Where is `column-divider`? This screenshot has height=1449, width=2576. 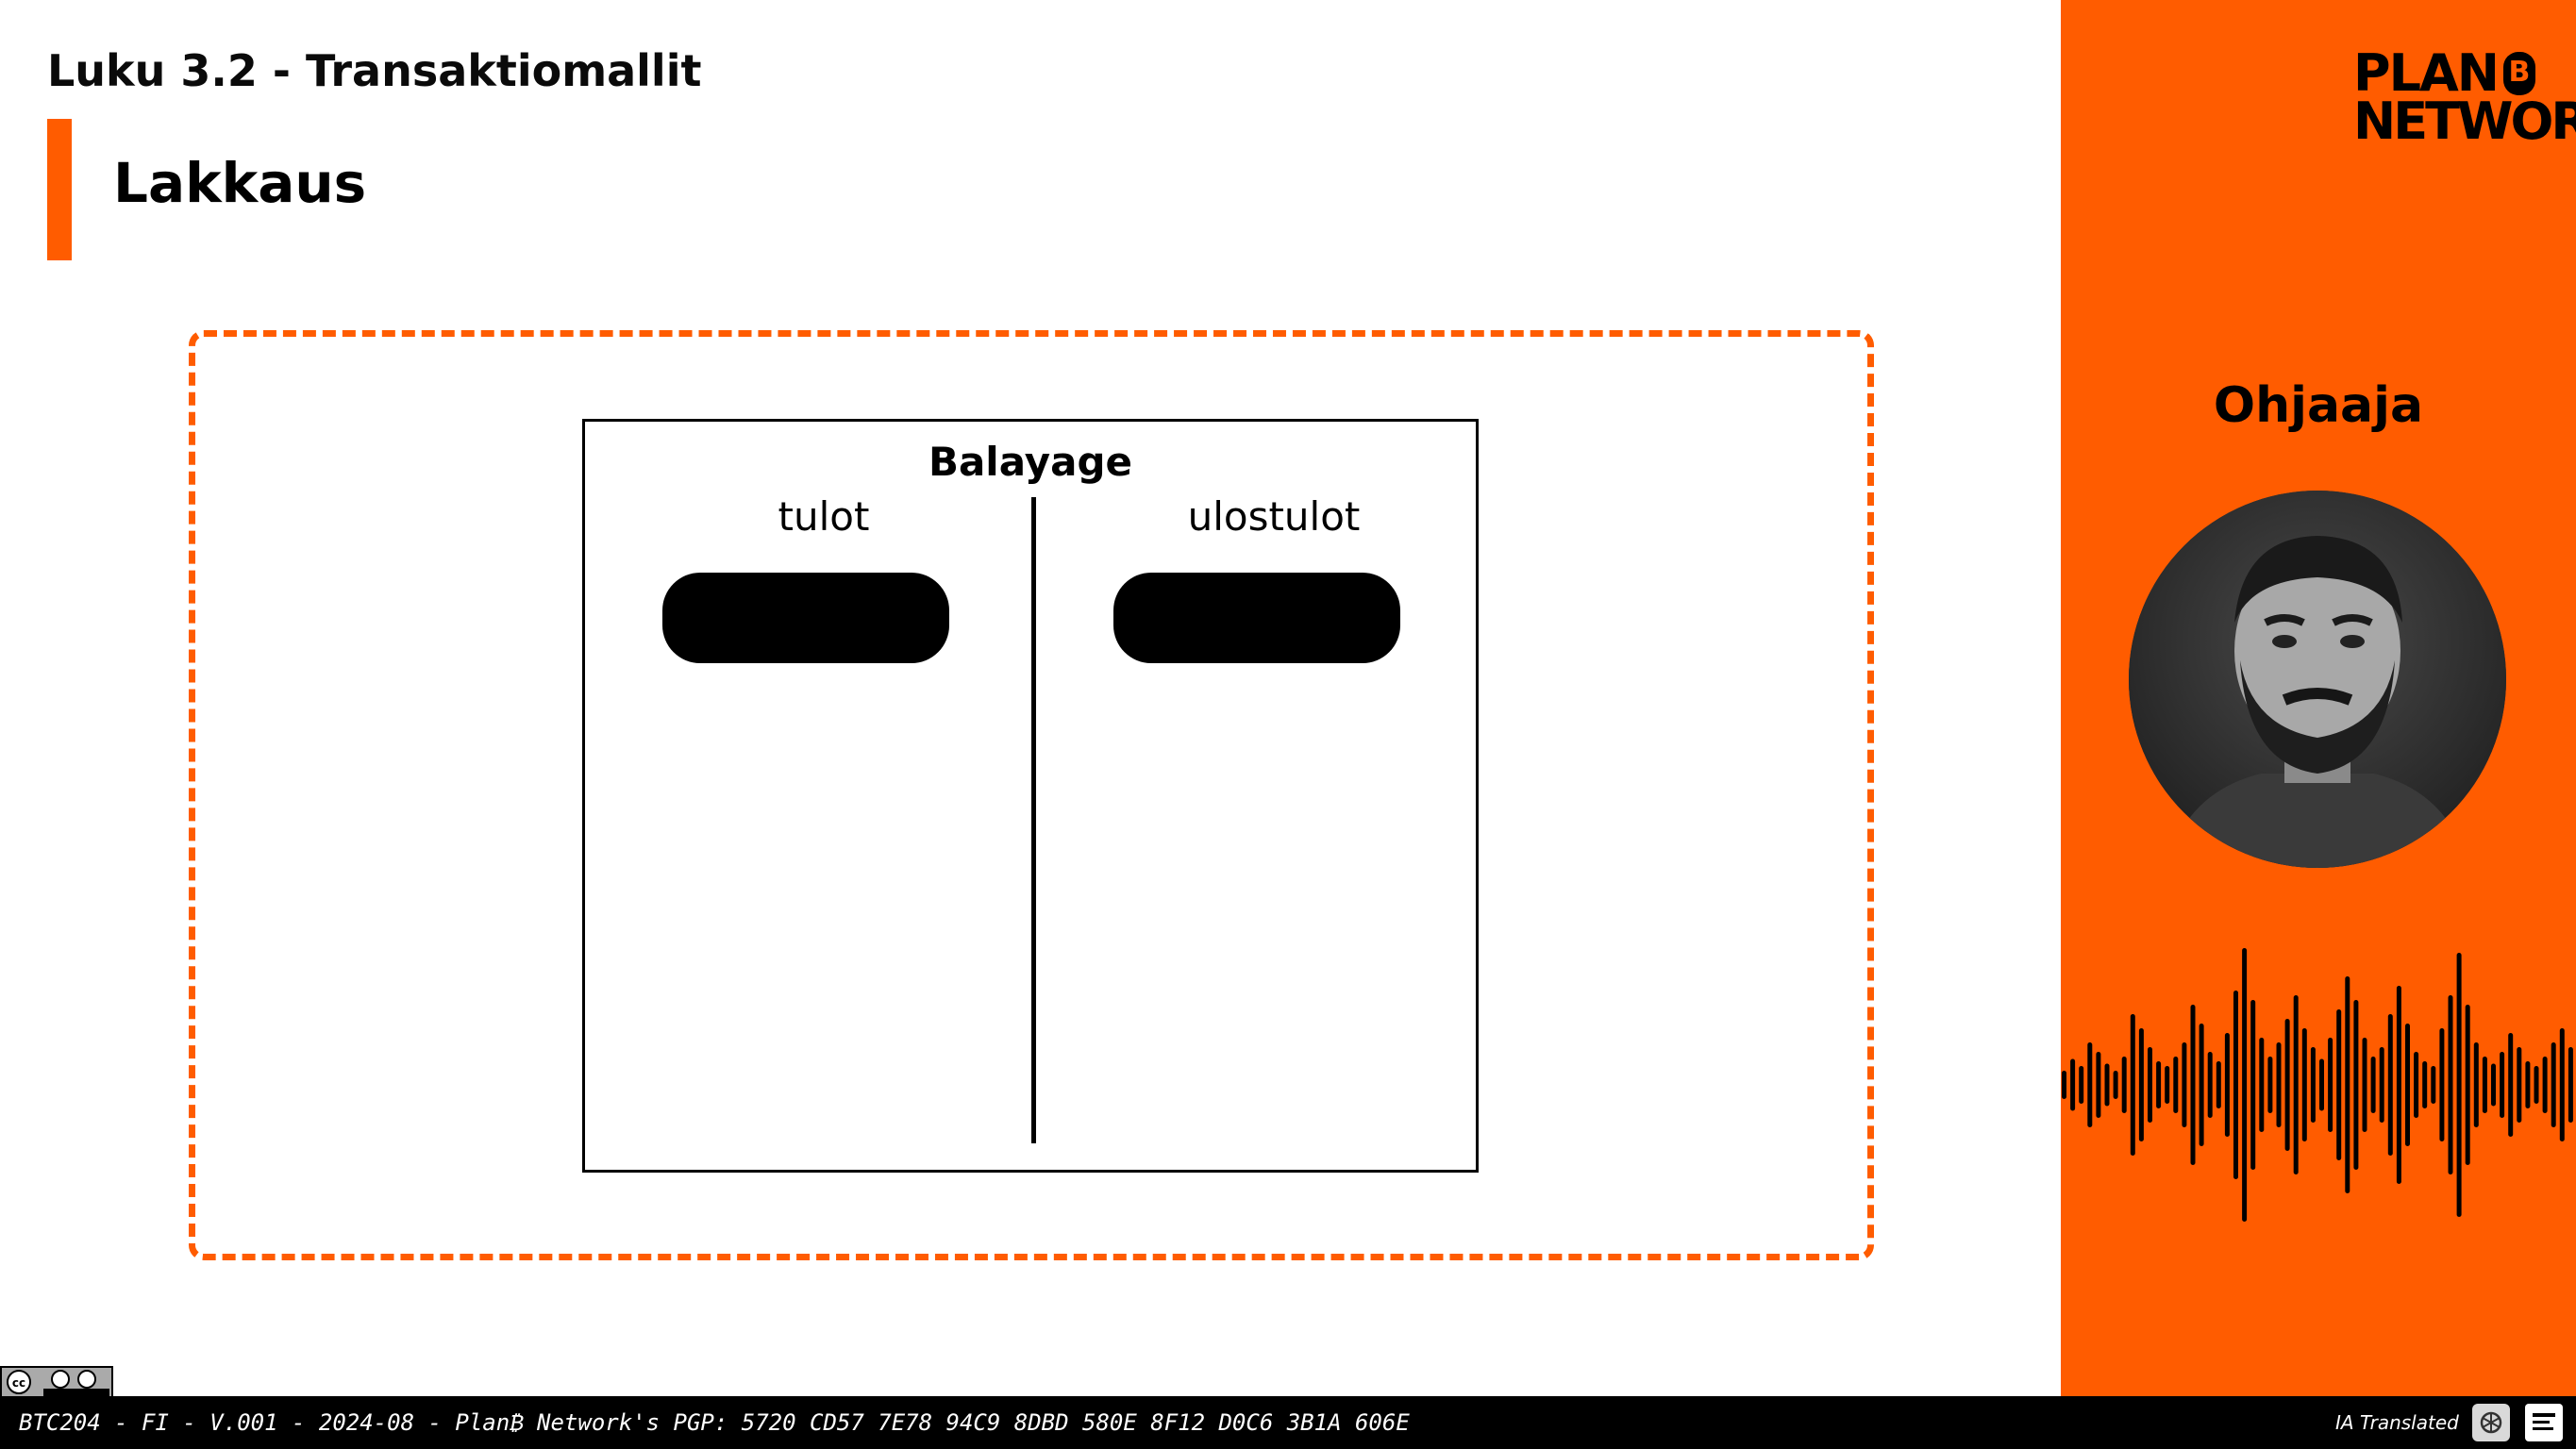
column-divider is located at coordinates (1033, 820).